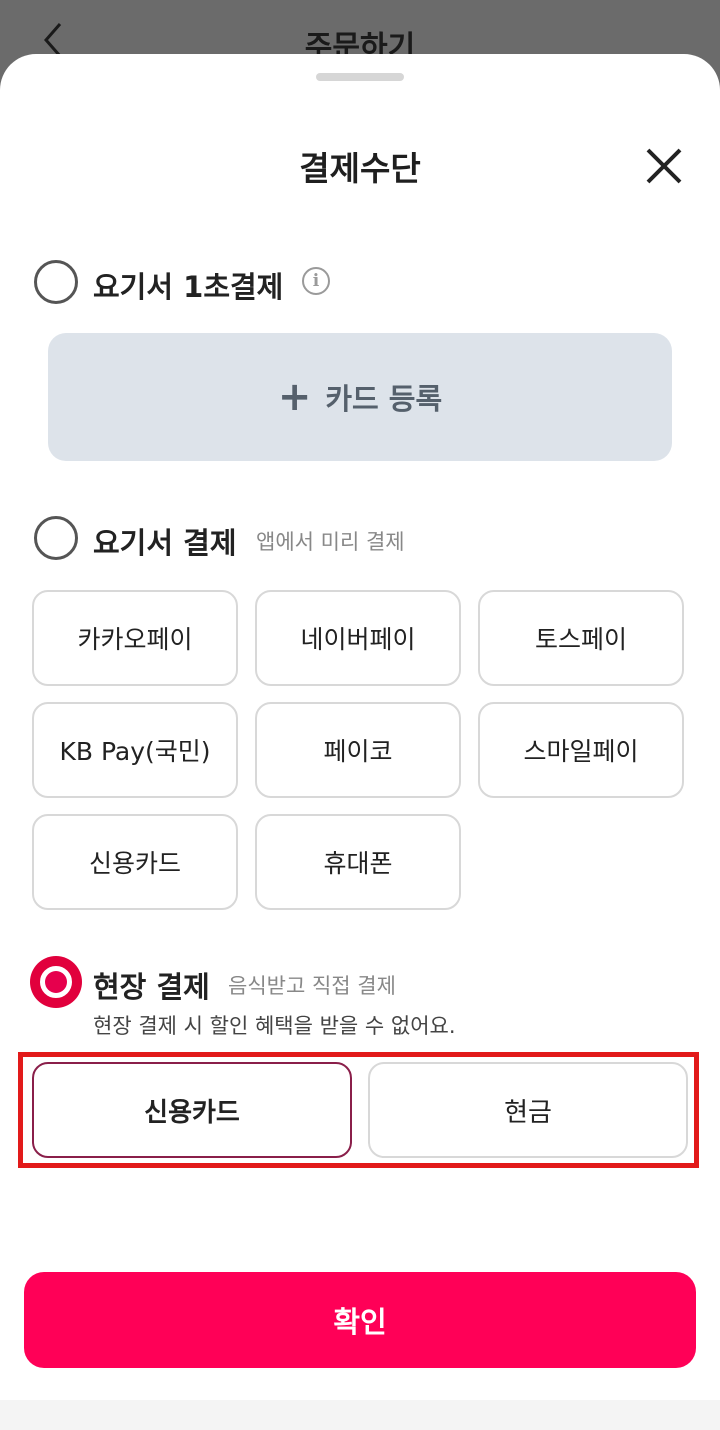 This screenshot has width=720, height=1430. What do you see at coordinates (664, 166) in the screenshot?
I see `close-icon` at bounding box center [664, 166].